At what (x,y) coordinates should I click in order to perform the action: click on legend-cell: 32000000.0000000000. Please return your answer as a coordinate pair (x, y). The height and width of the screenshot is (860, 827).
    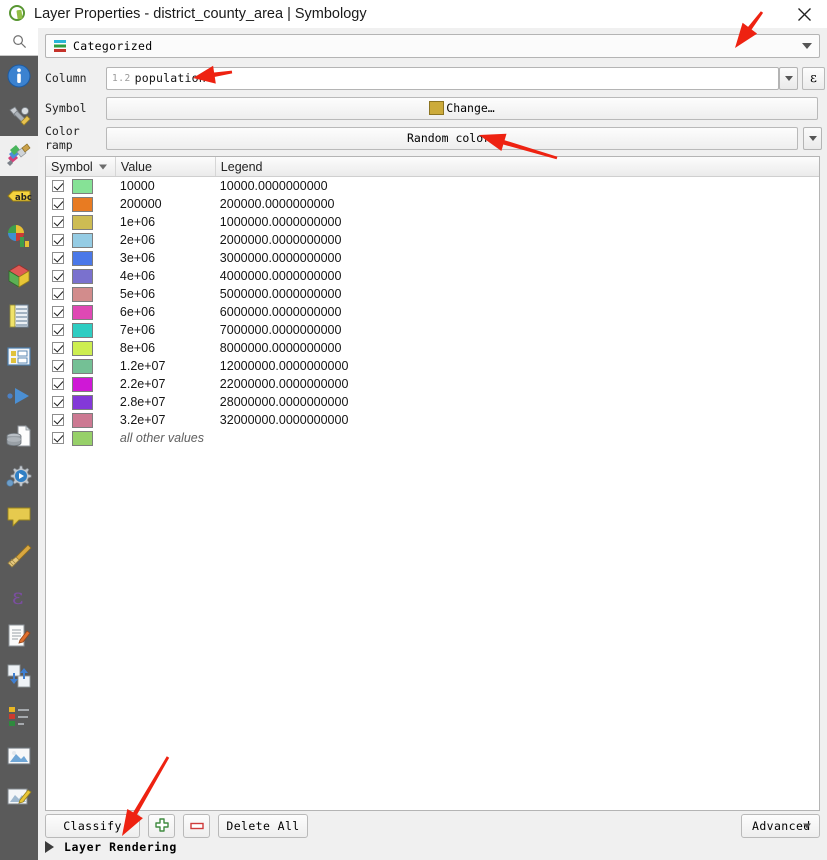
    Looking at the image, I should click on (517, 420).